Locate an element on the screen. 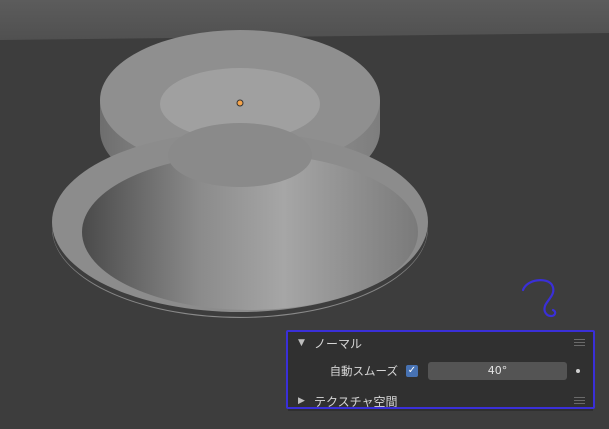 This screenshot has height=429, width=609. mesh-neck-disc is located at coordinates (240, 155).